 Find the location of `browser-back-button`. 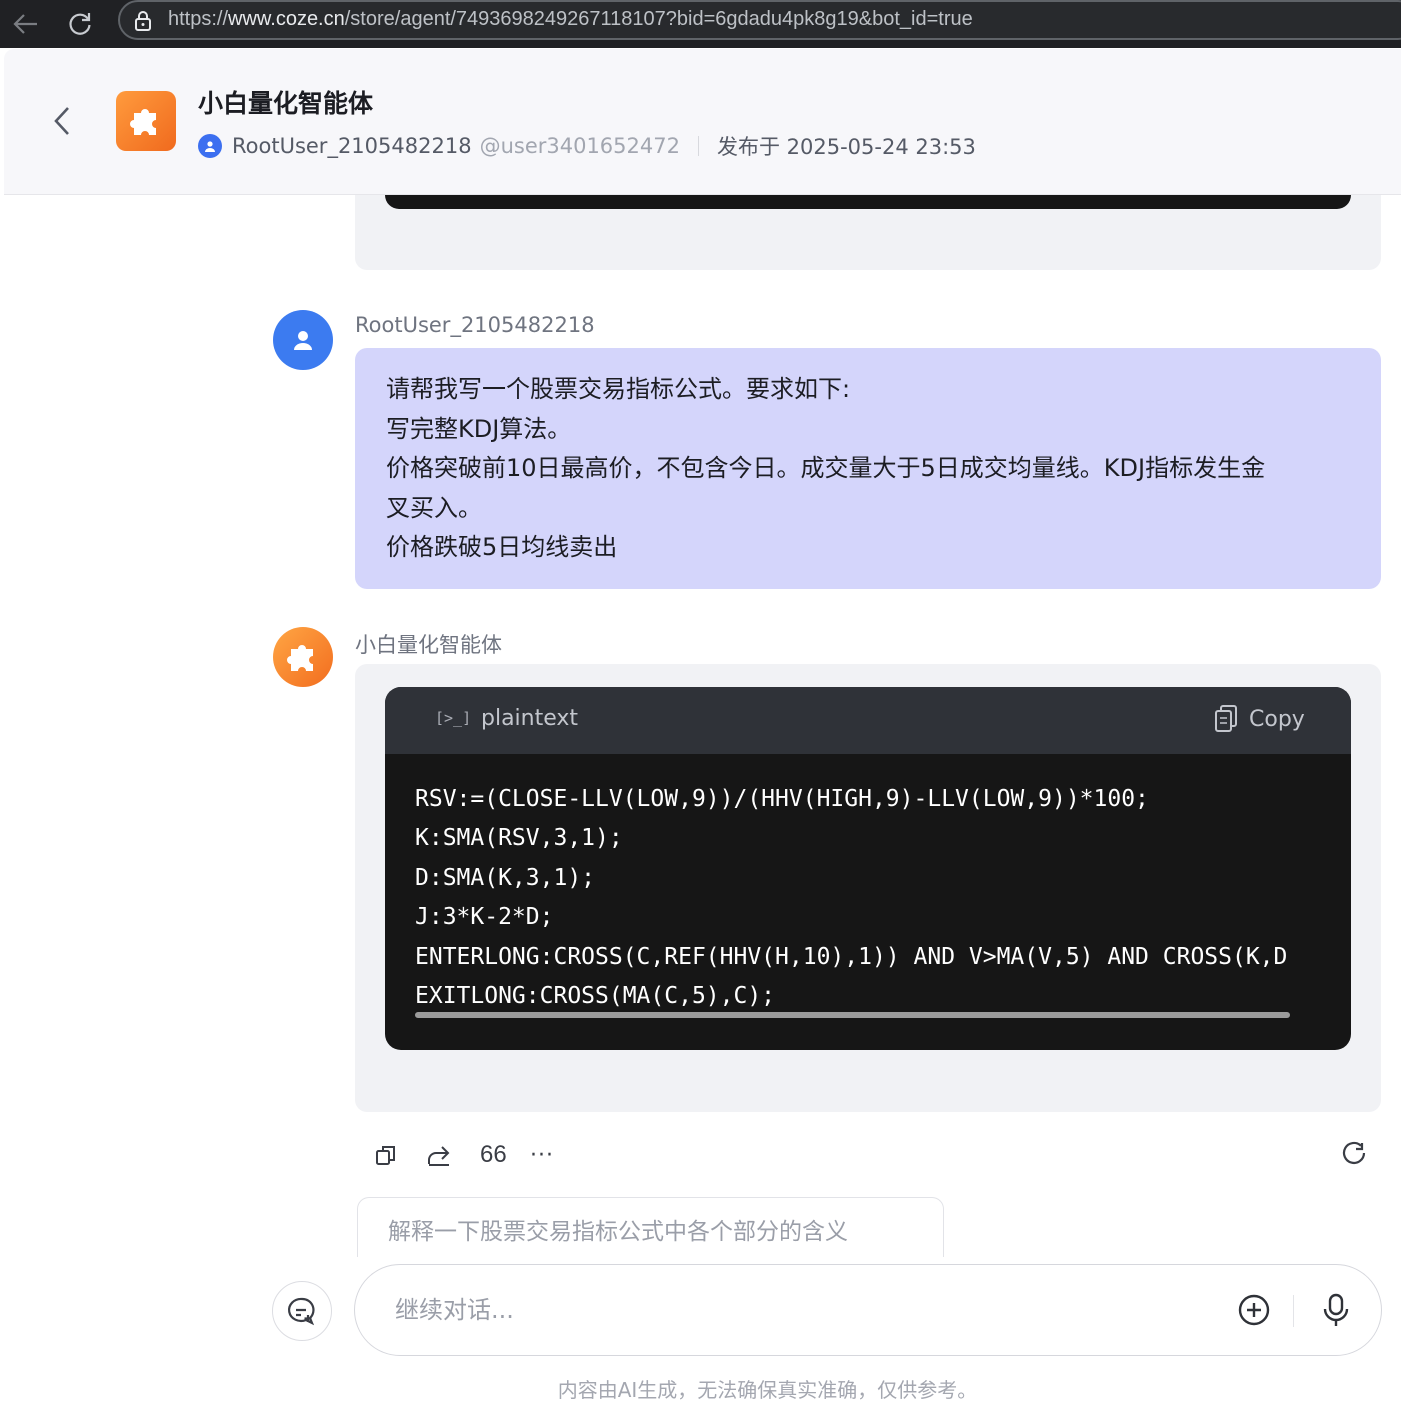

browser-back-button is located at coordinates (26, 24).